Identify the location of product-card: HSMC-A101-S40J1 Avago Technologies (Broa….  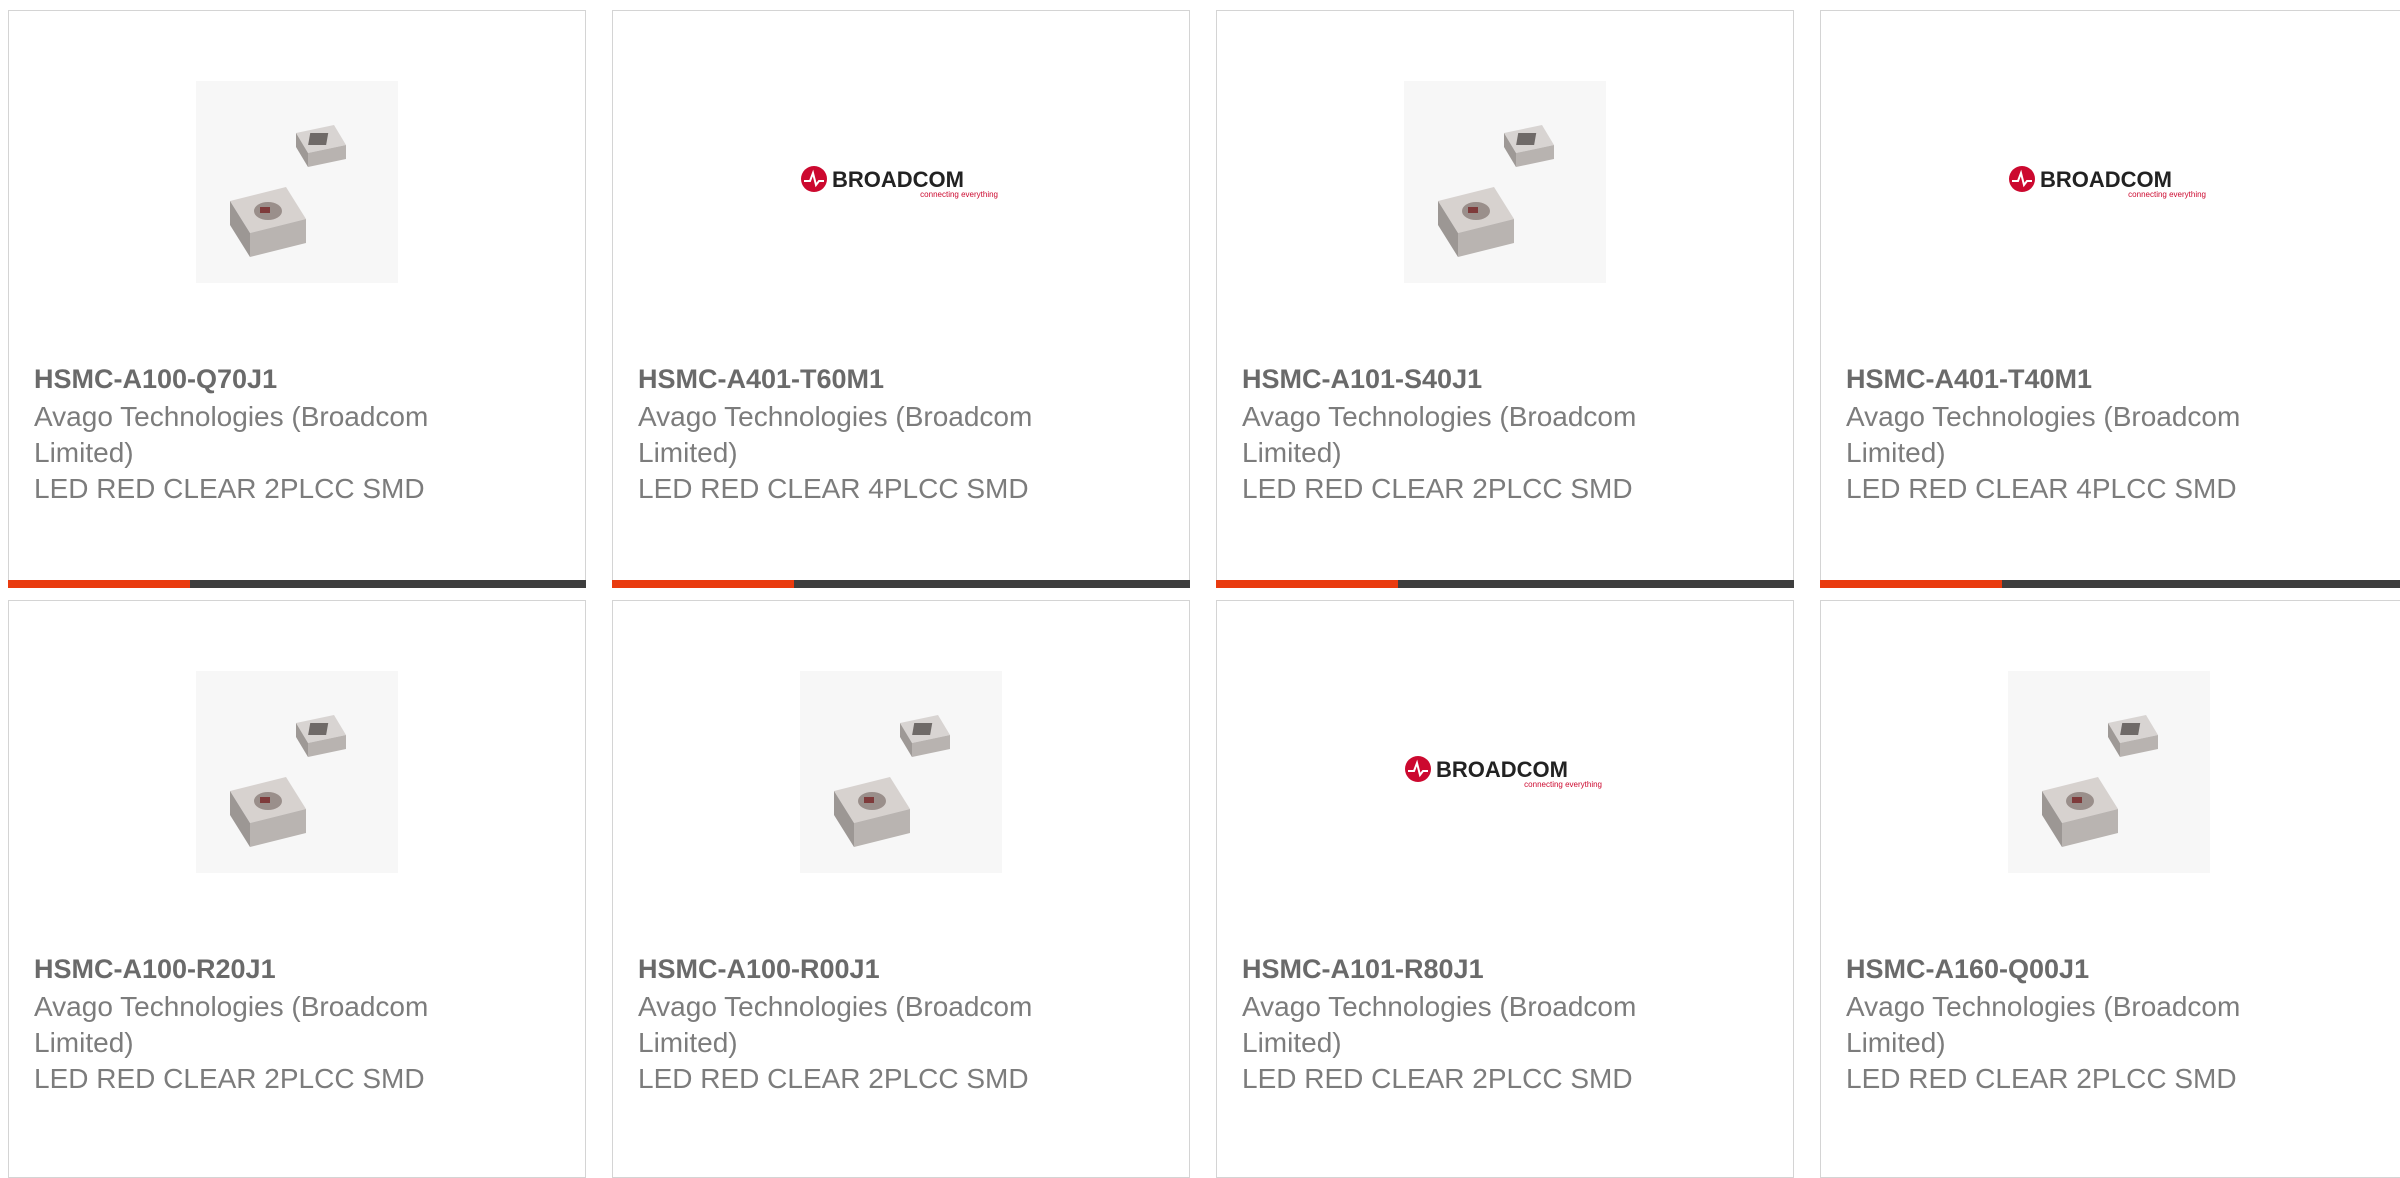
(1505, 299).